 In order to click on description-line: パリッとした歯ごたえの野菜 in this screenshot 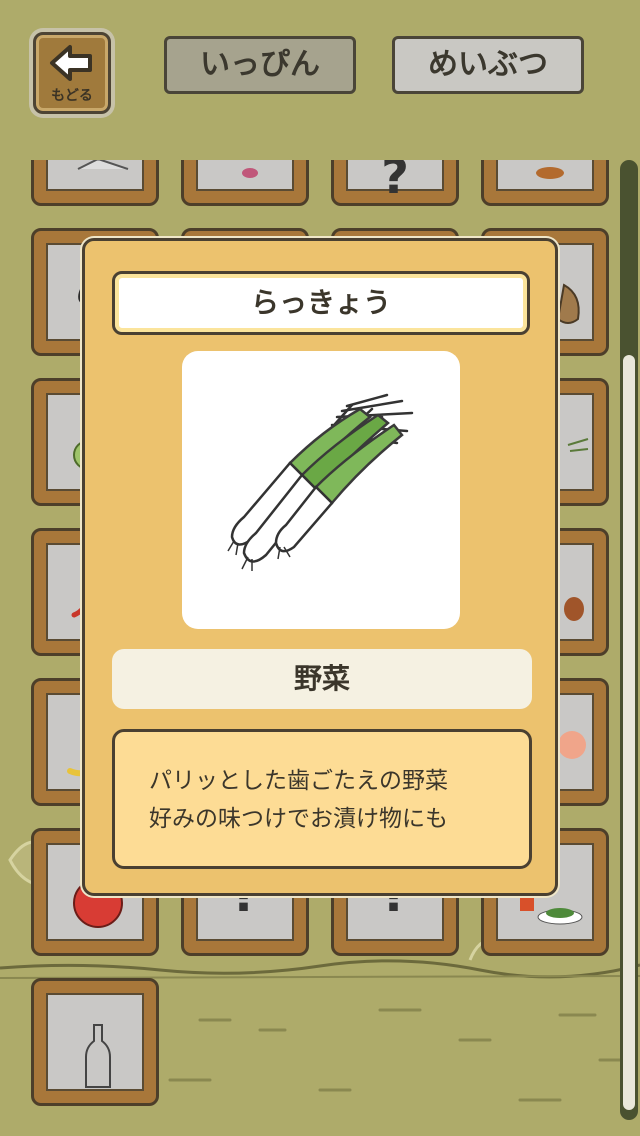, I will do `click(298, 781)`.